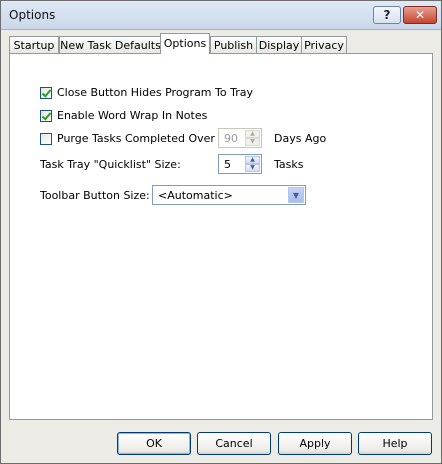 The image size is (442, 464). Describe the element at coordinates (195, 195) in the screenshot. I see `toolbar-size-value: <Automatic>` at that location.